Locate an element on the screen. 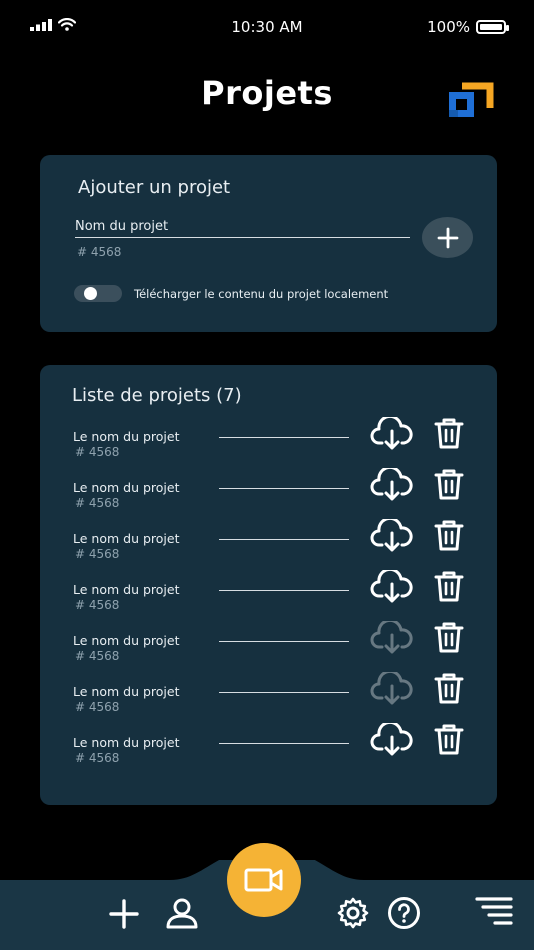 Image resolution: width=534 pixels, height=950 pixels. gear-icon is located at coordinates (353, 913).